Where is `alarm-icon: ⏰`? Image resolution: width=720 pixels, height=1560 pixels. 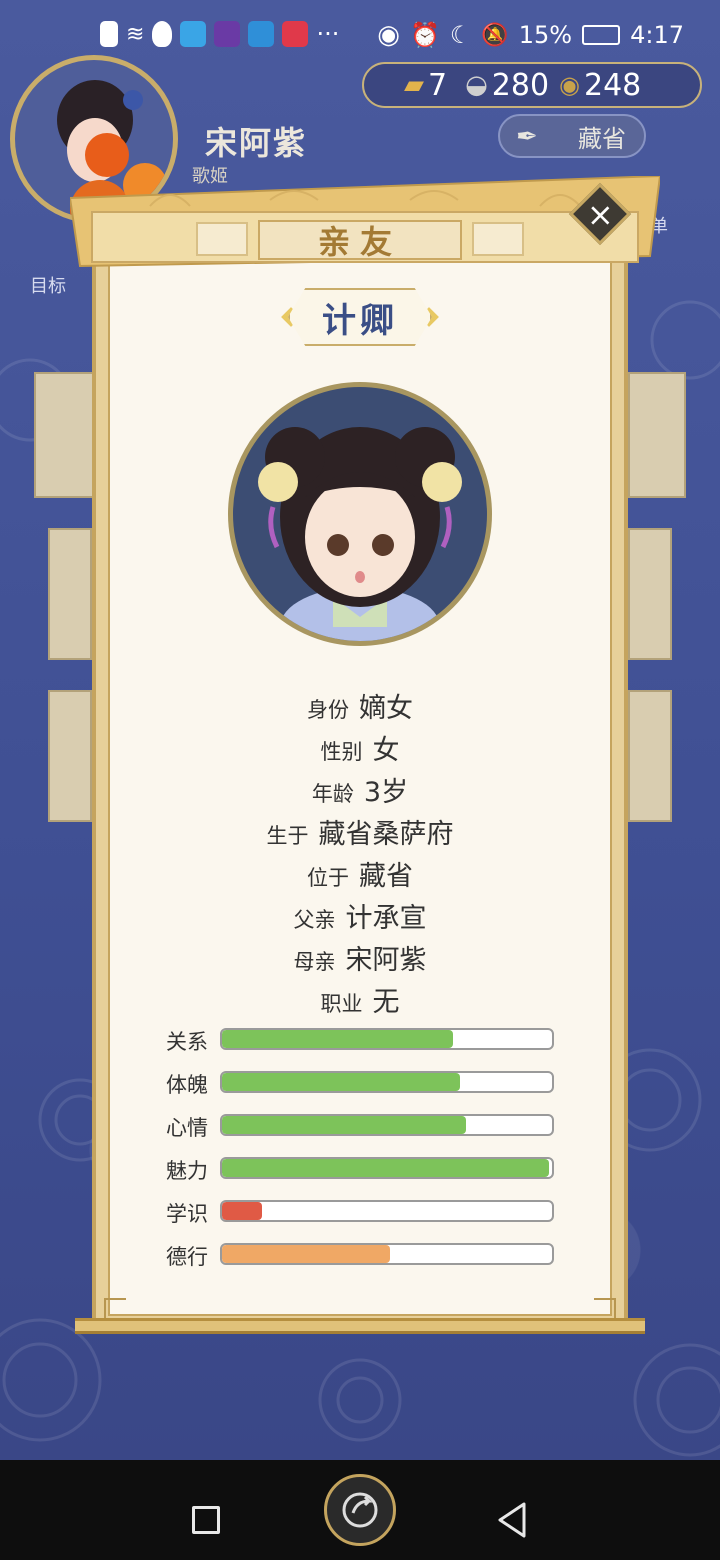
alarm-icon: ⏰ is located at coordinates (424, 35).